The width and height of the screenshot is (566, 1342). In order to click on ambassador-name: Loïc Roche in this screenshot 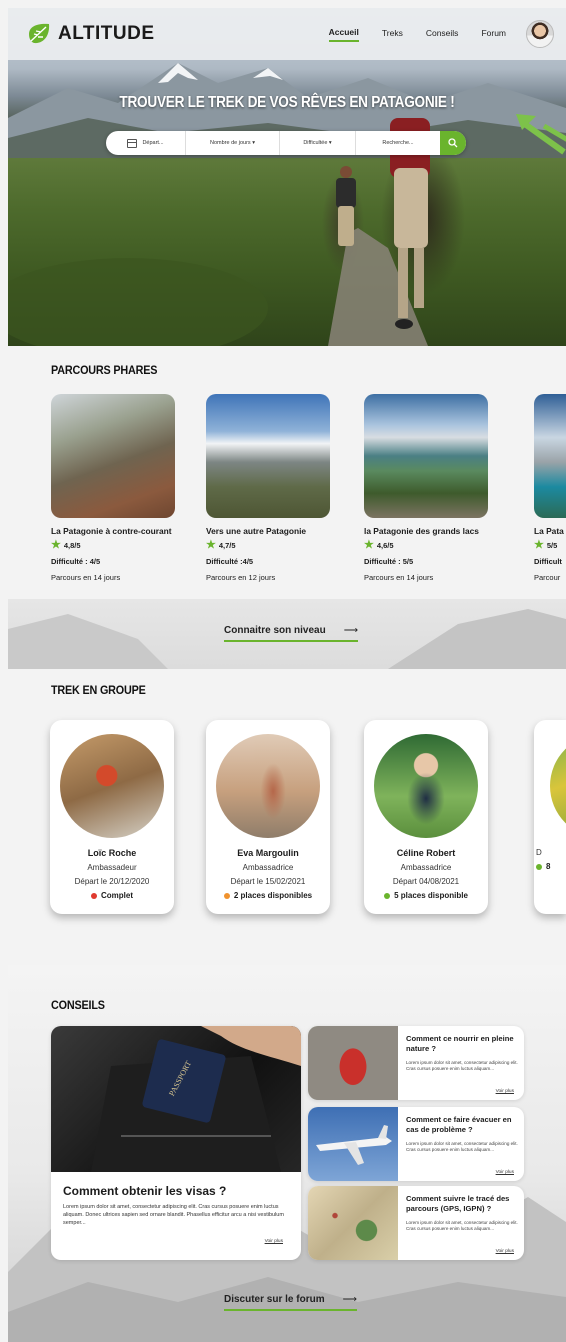, I will do `click(112, 853)`.